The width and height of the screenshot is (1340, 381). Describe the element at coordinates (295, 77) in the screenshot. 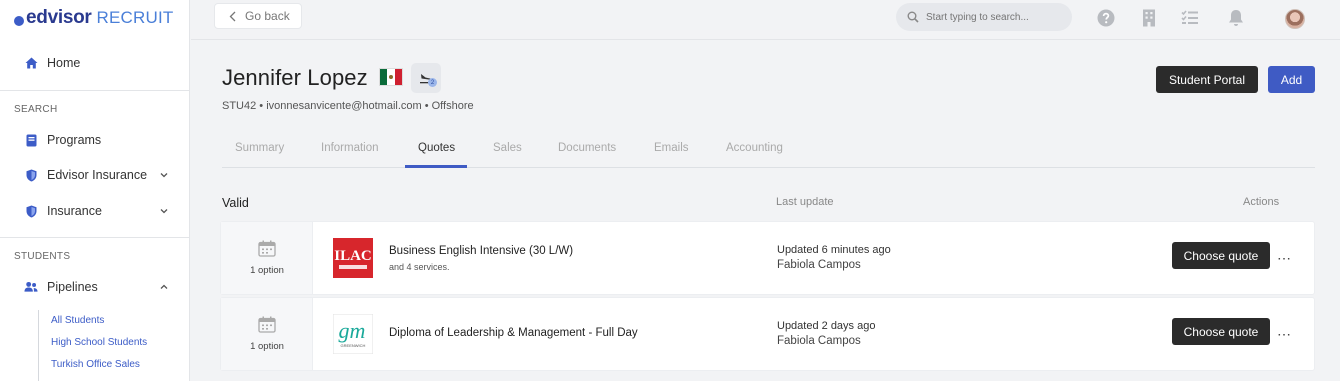

I see `page-title: Jennifer Lopez` at that location.